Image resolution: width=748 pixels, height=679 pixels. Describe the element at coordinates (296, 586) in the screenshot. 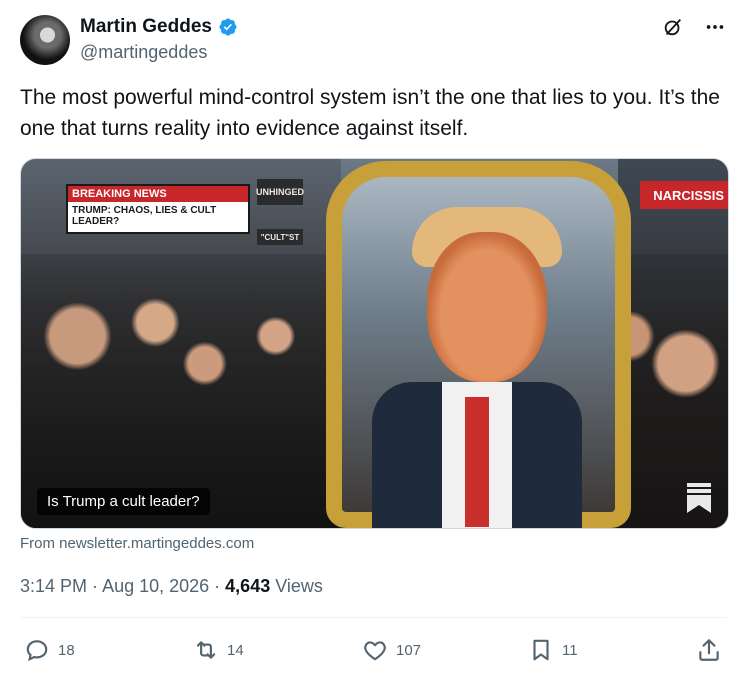

I see `views-label: Views` at that location.